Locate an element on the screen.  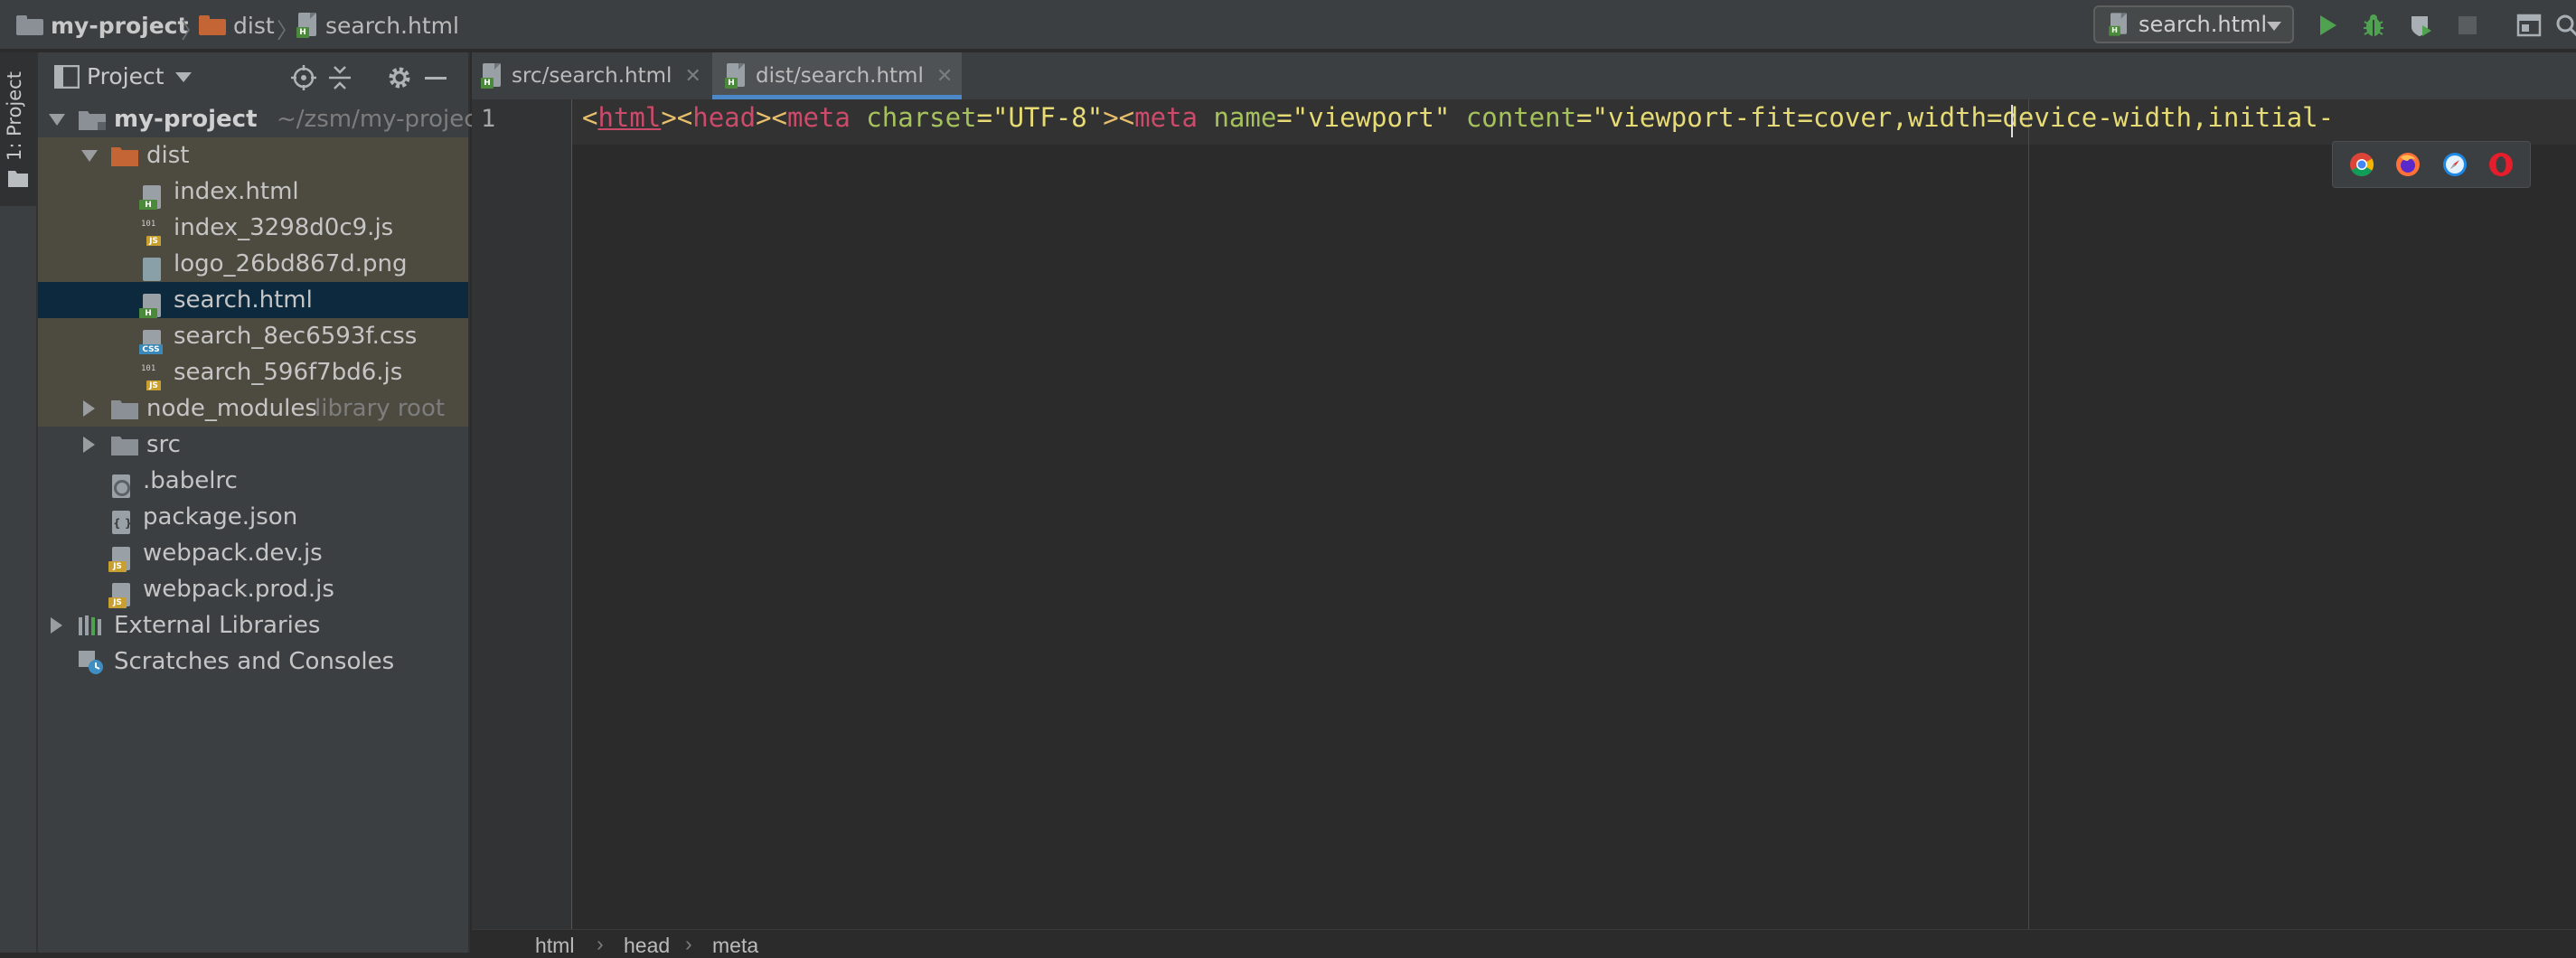
tree-item-scratches: Scratches and Consoles is located at coordinates (253, 661).